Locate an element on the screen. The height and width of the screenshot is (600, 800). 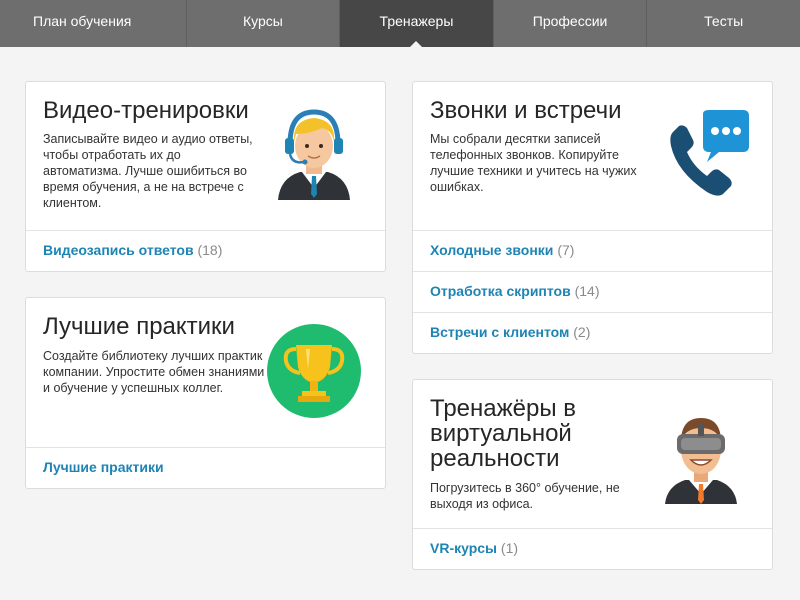
link-count: (18) is located at coordinates (210, 250).